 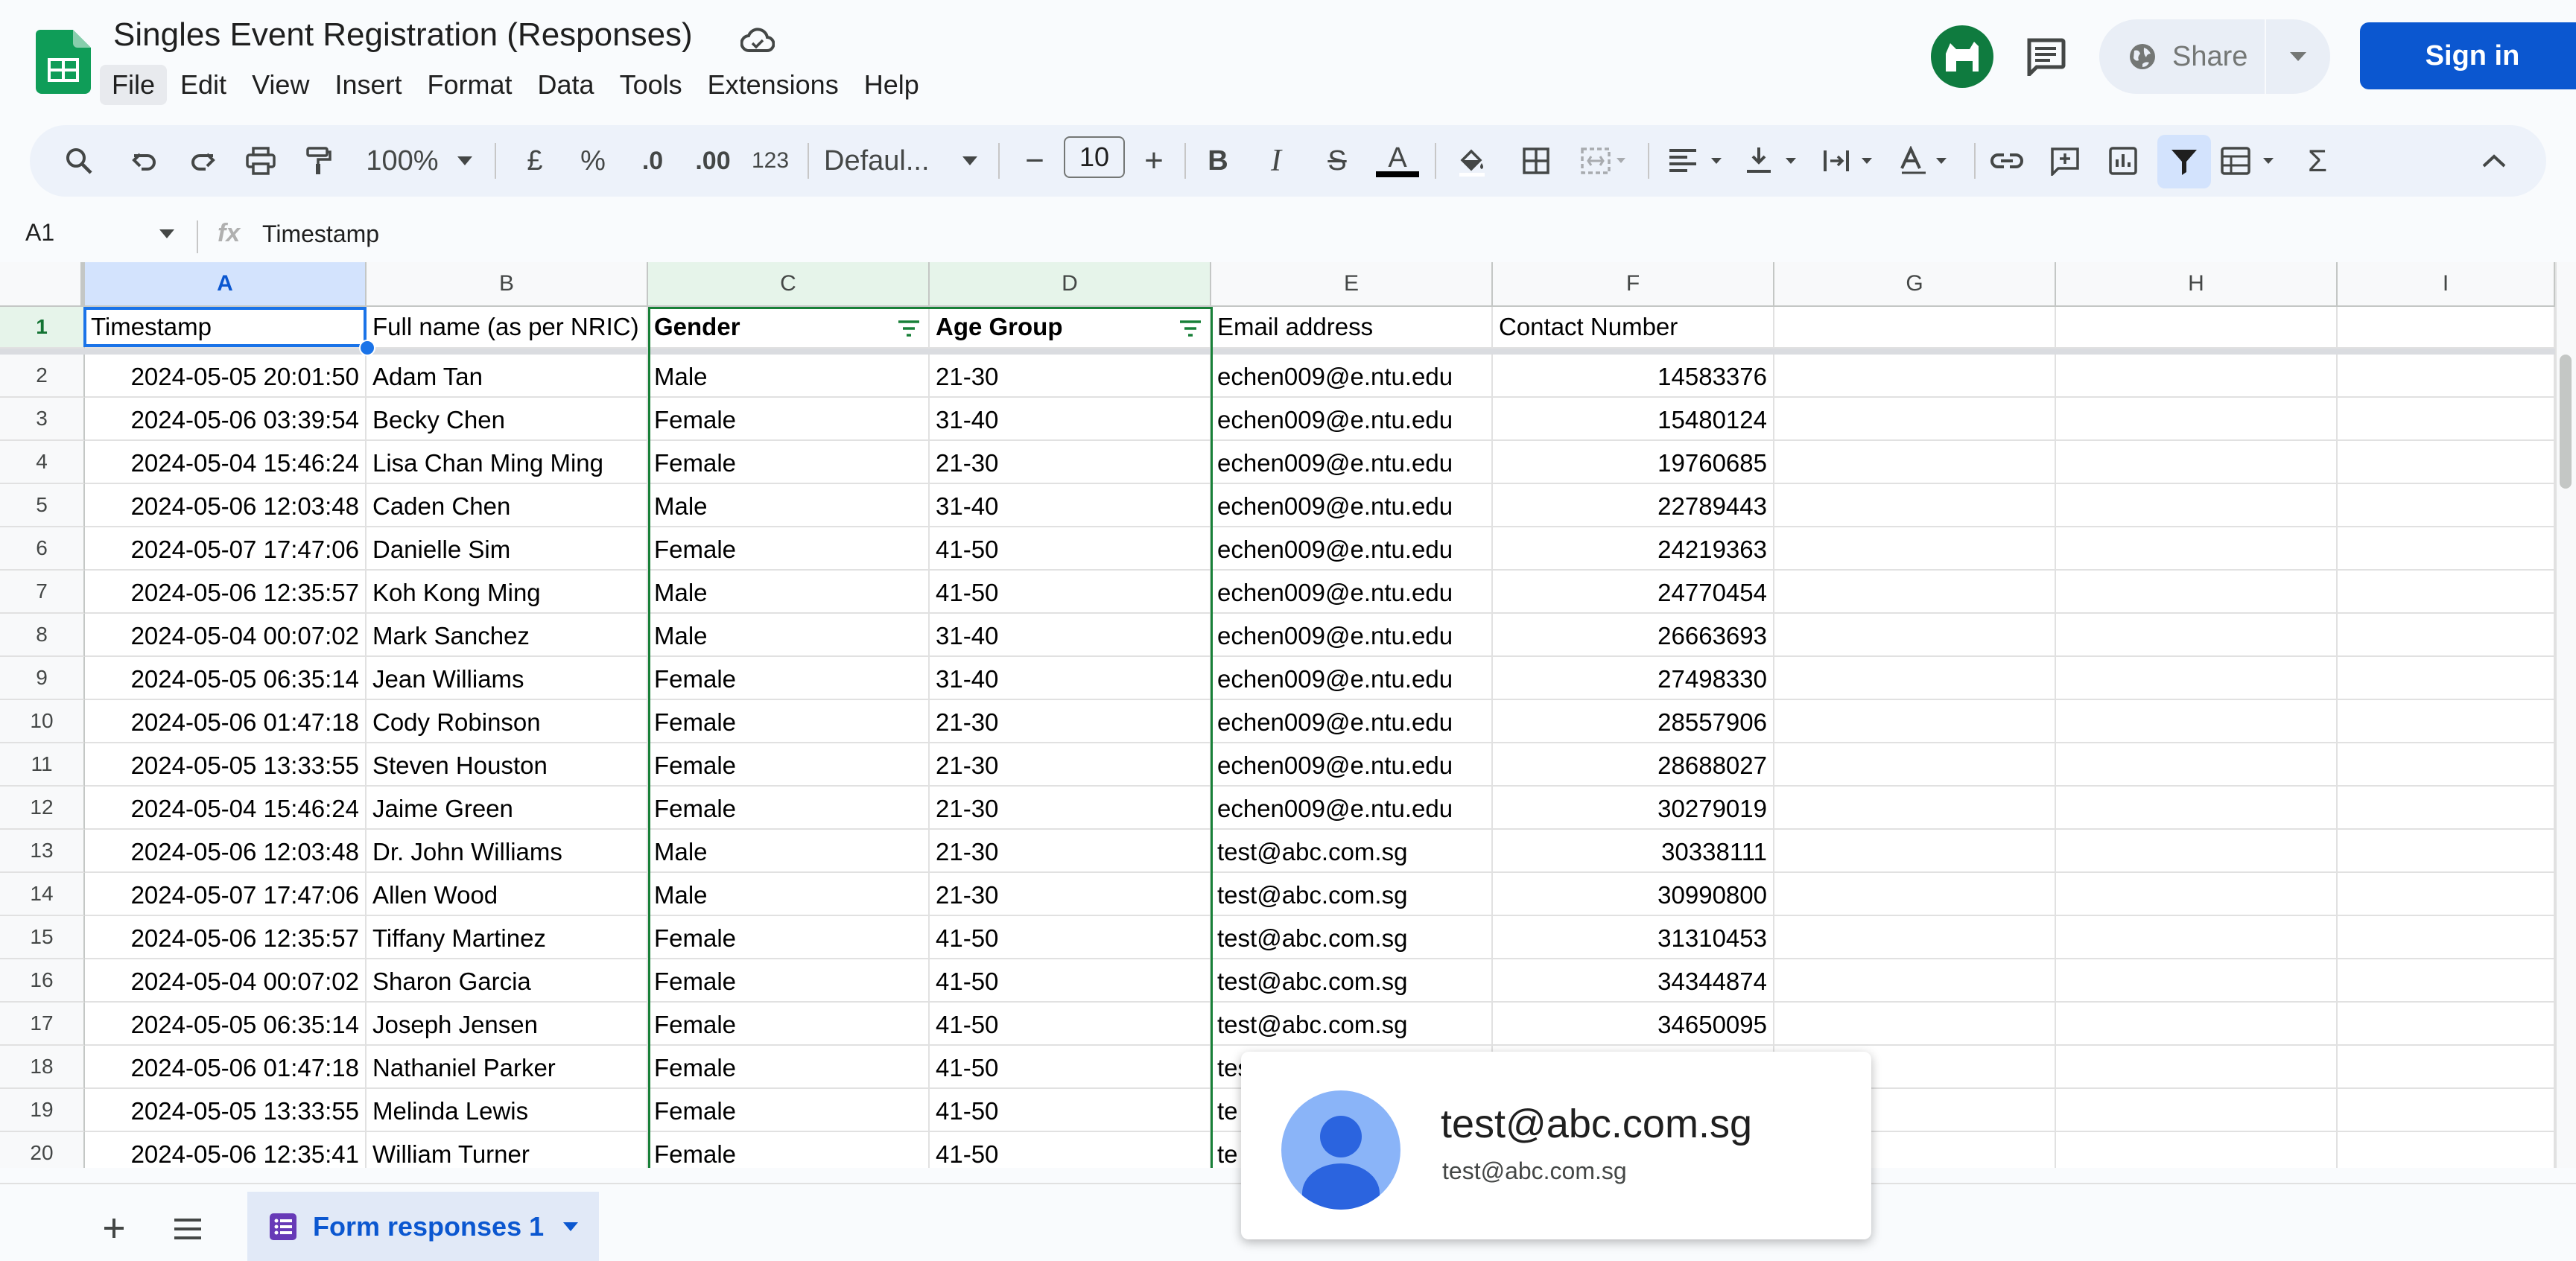 I want to click on table-cell: 30990800, so click(x=1634, y=894).